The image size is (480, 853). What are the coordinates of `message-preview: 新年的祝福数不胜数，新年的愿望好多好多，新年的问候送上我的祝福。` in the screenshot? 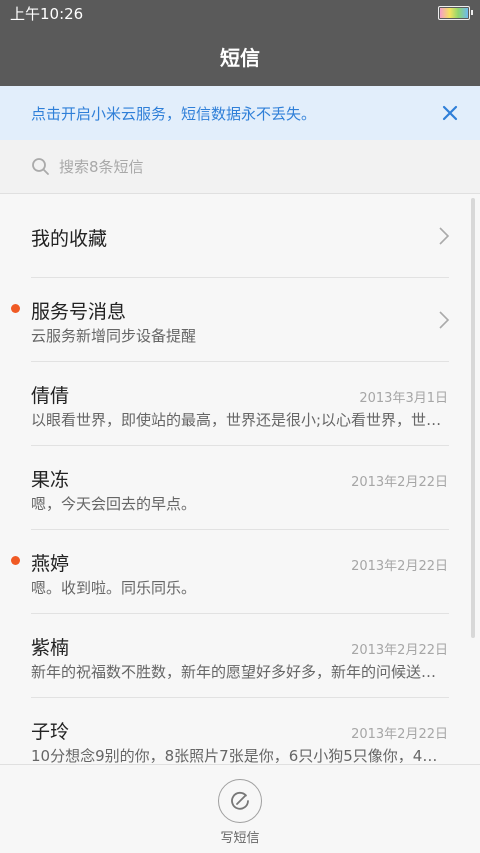 It's located at (237, 672).